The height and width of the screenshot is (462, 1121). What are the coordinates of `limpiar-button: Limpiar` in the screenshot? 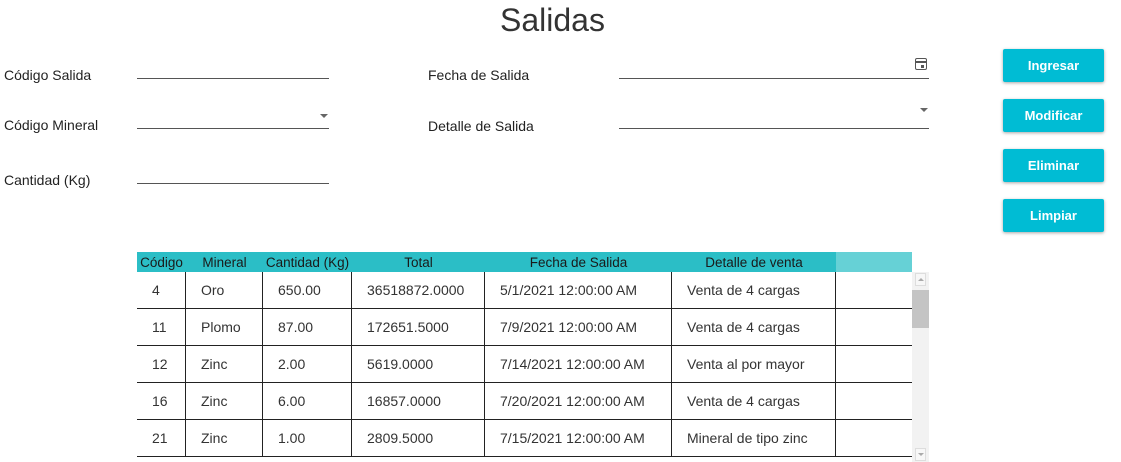 It's located at (1053, 215).